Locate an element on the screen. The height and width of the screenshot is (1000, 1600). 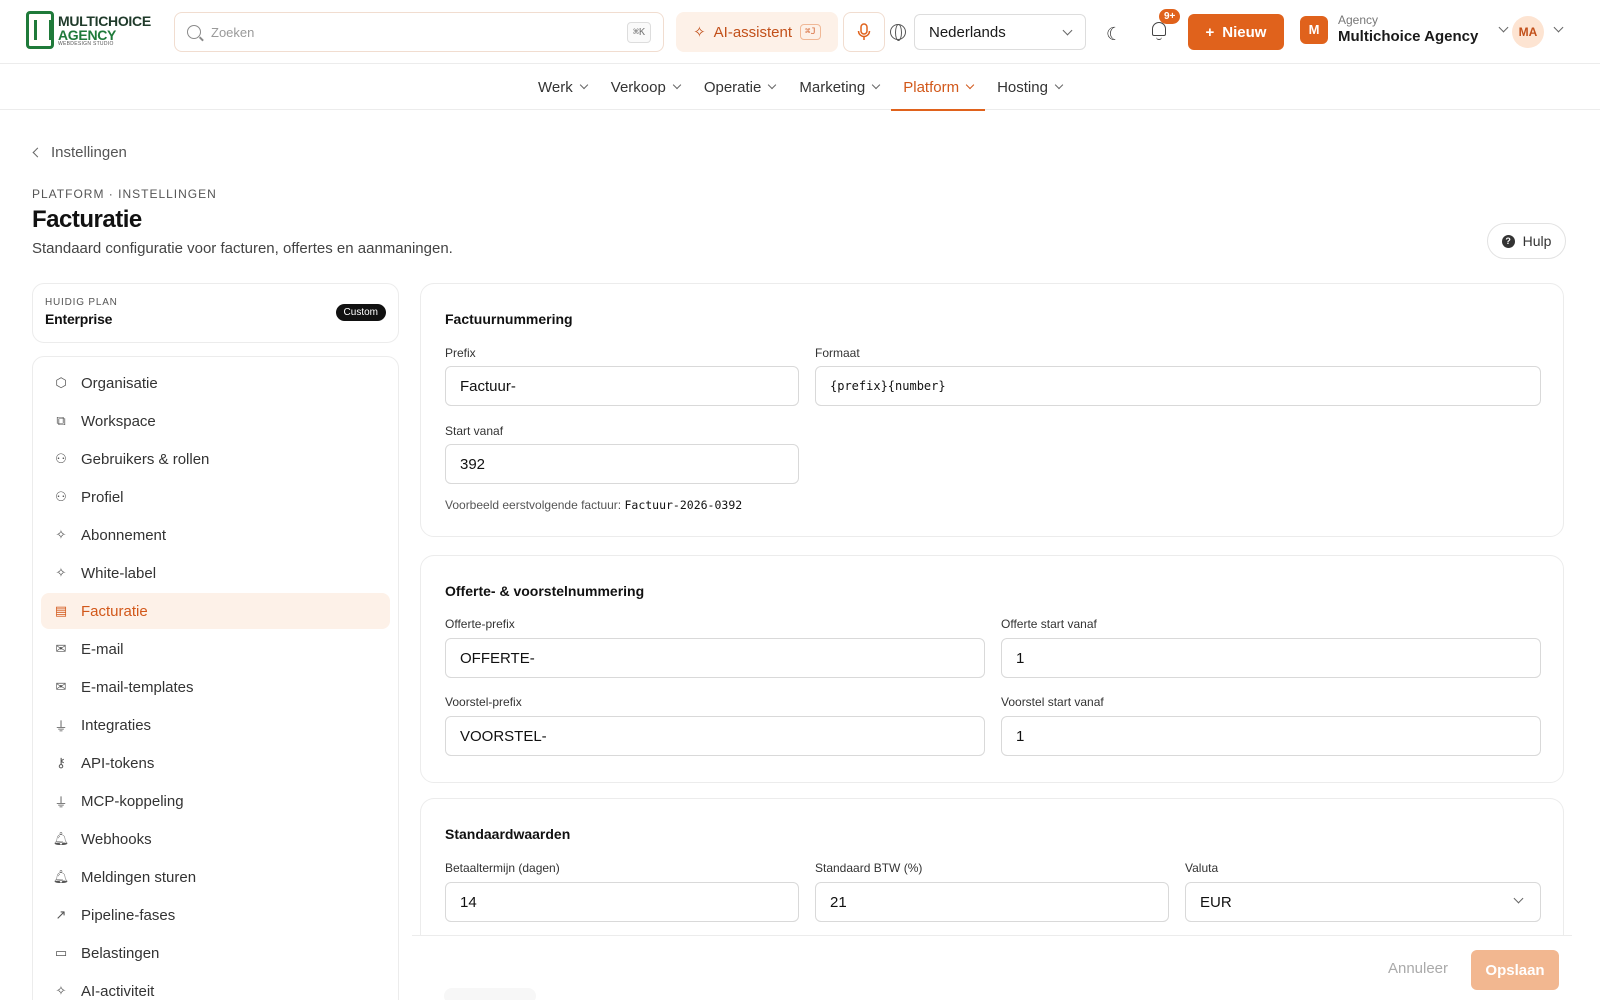
dark-mode-toggle: ☾ is located at coordinates (1114, 34).